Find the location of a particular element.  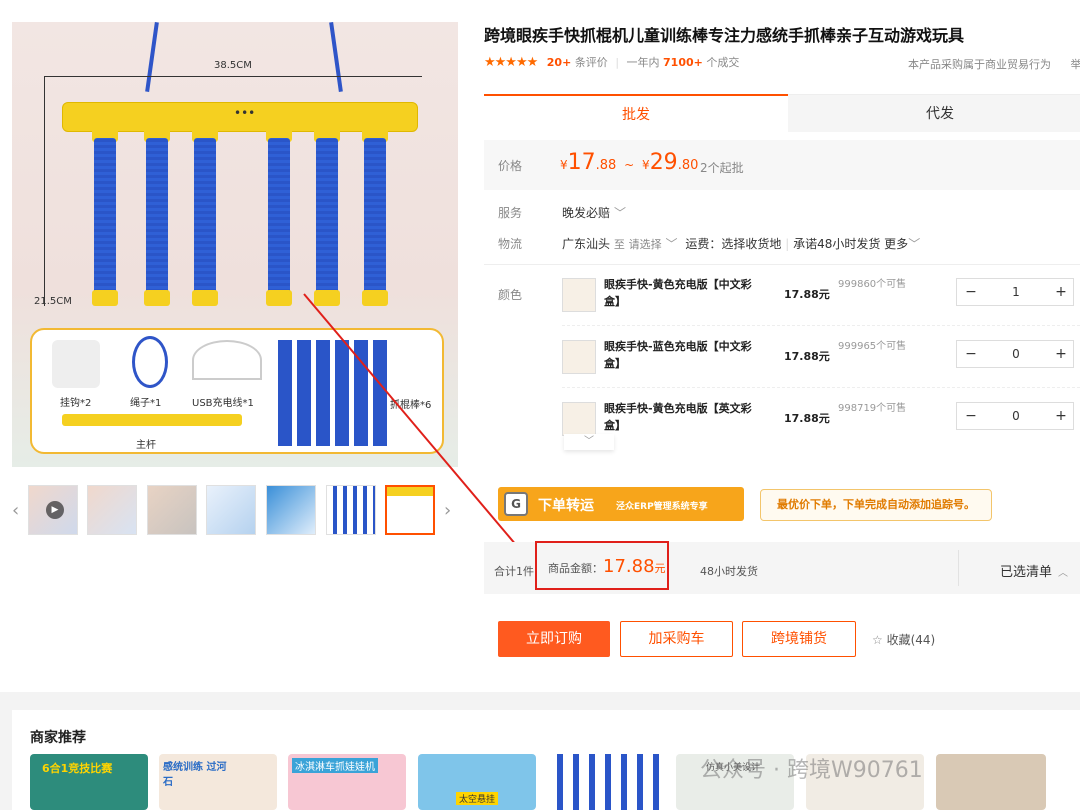

purchase-note-text: 本产品采购属于商业贸易行为 is located at coordinates (979, 64).